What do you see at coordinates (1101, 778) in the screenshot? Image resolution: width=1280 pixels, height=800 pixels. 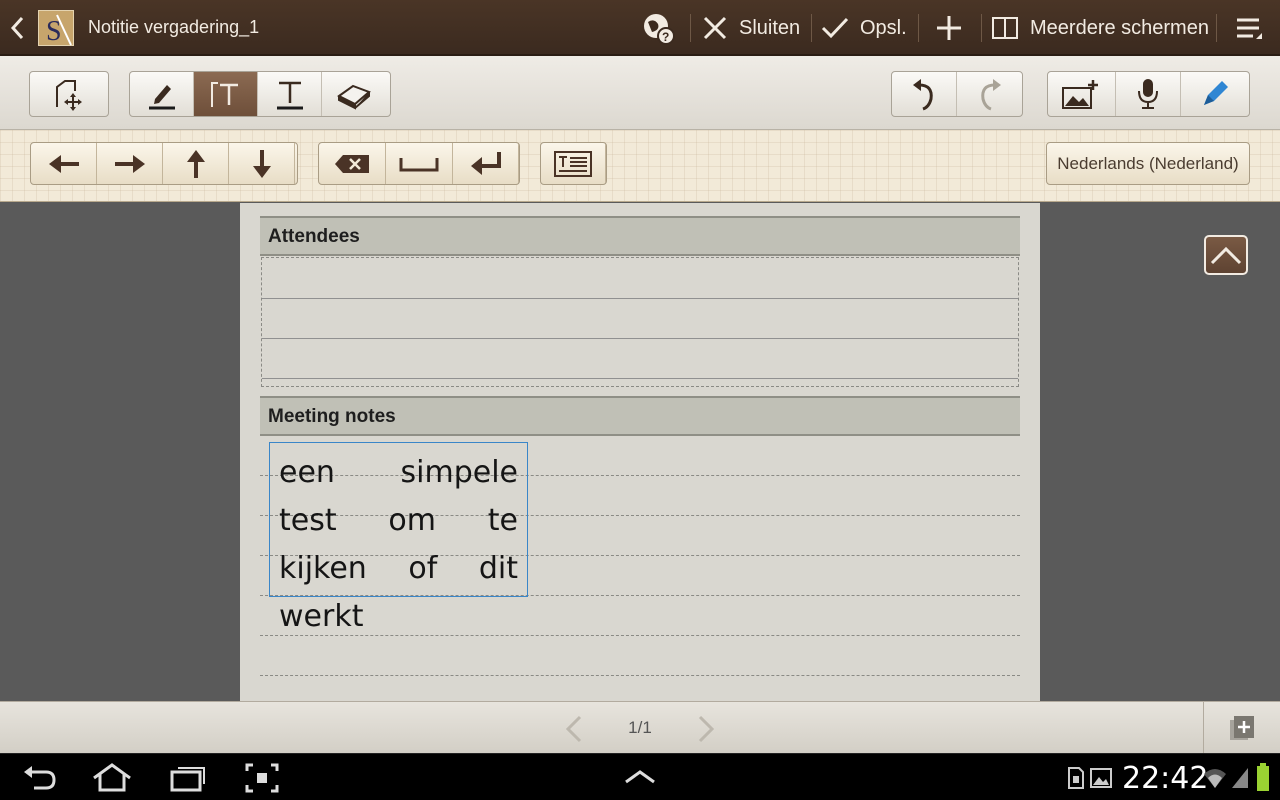 I see `gallery-icon` at bounding box center [1101, 778].